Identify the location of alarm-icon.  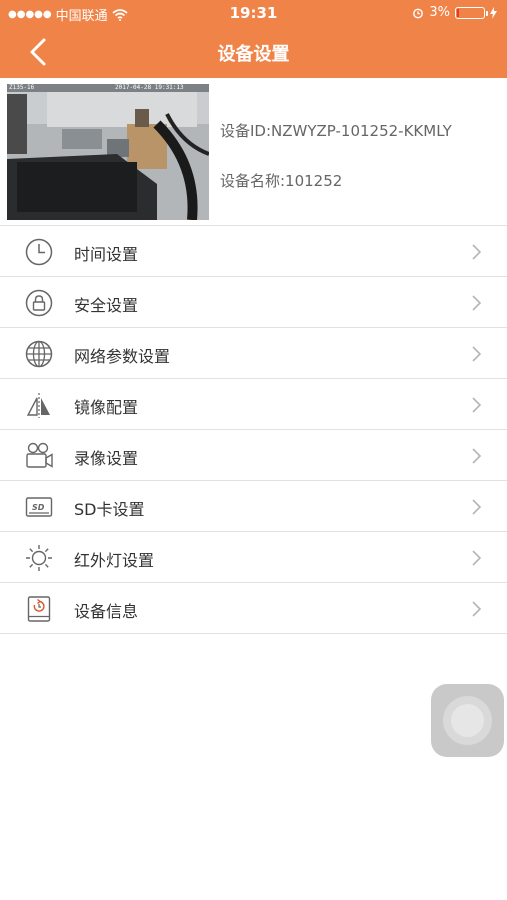
(418, 13).